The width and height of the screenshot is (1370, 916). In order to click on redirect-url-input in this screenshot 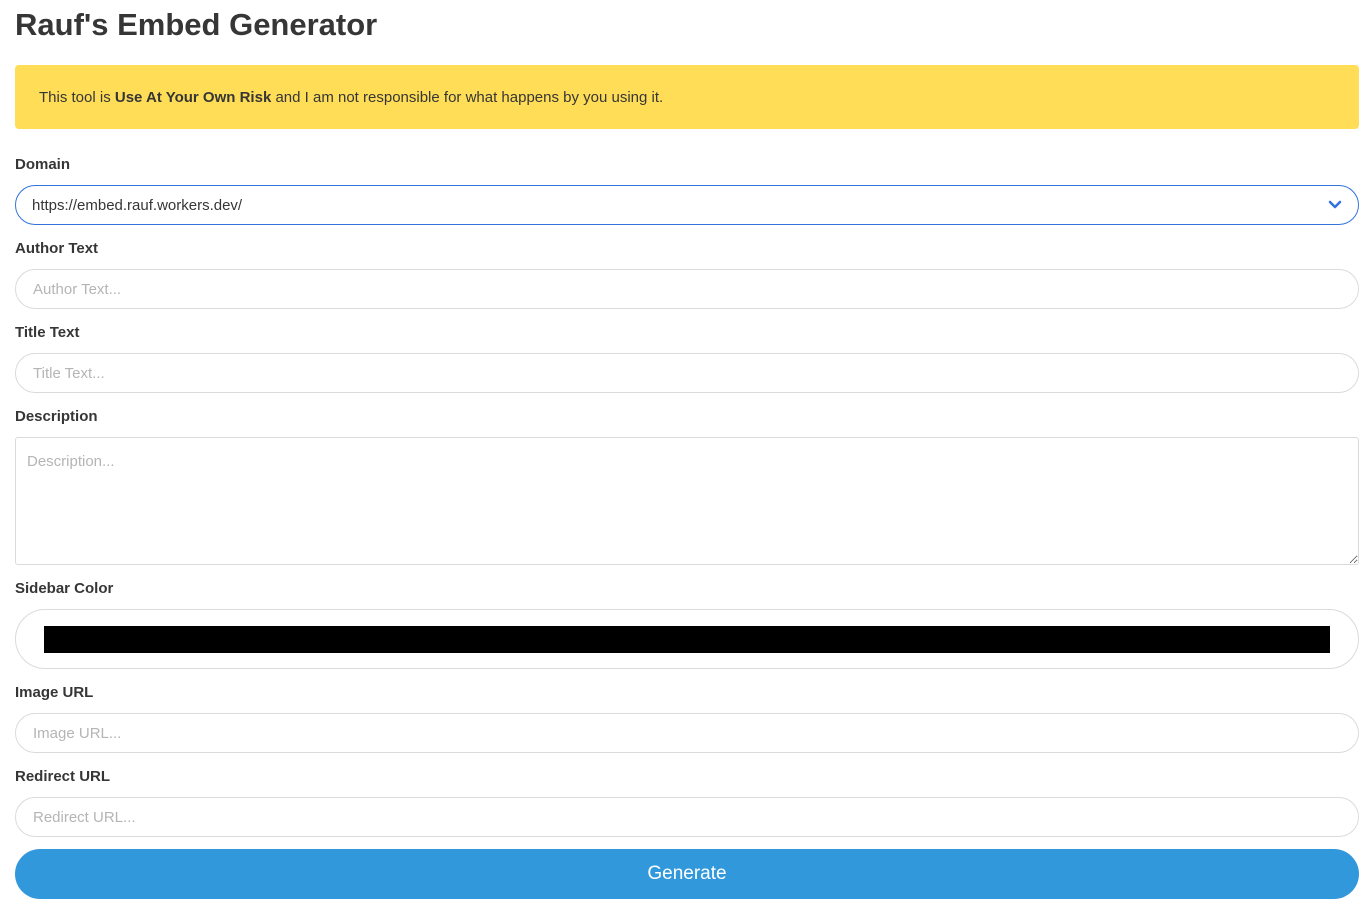, I will do `click(687, 817)`.